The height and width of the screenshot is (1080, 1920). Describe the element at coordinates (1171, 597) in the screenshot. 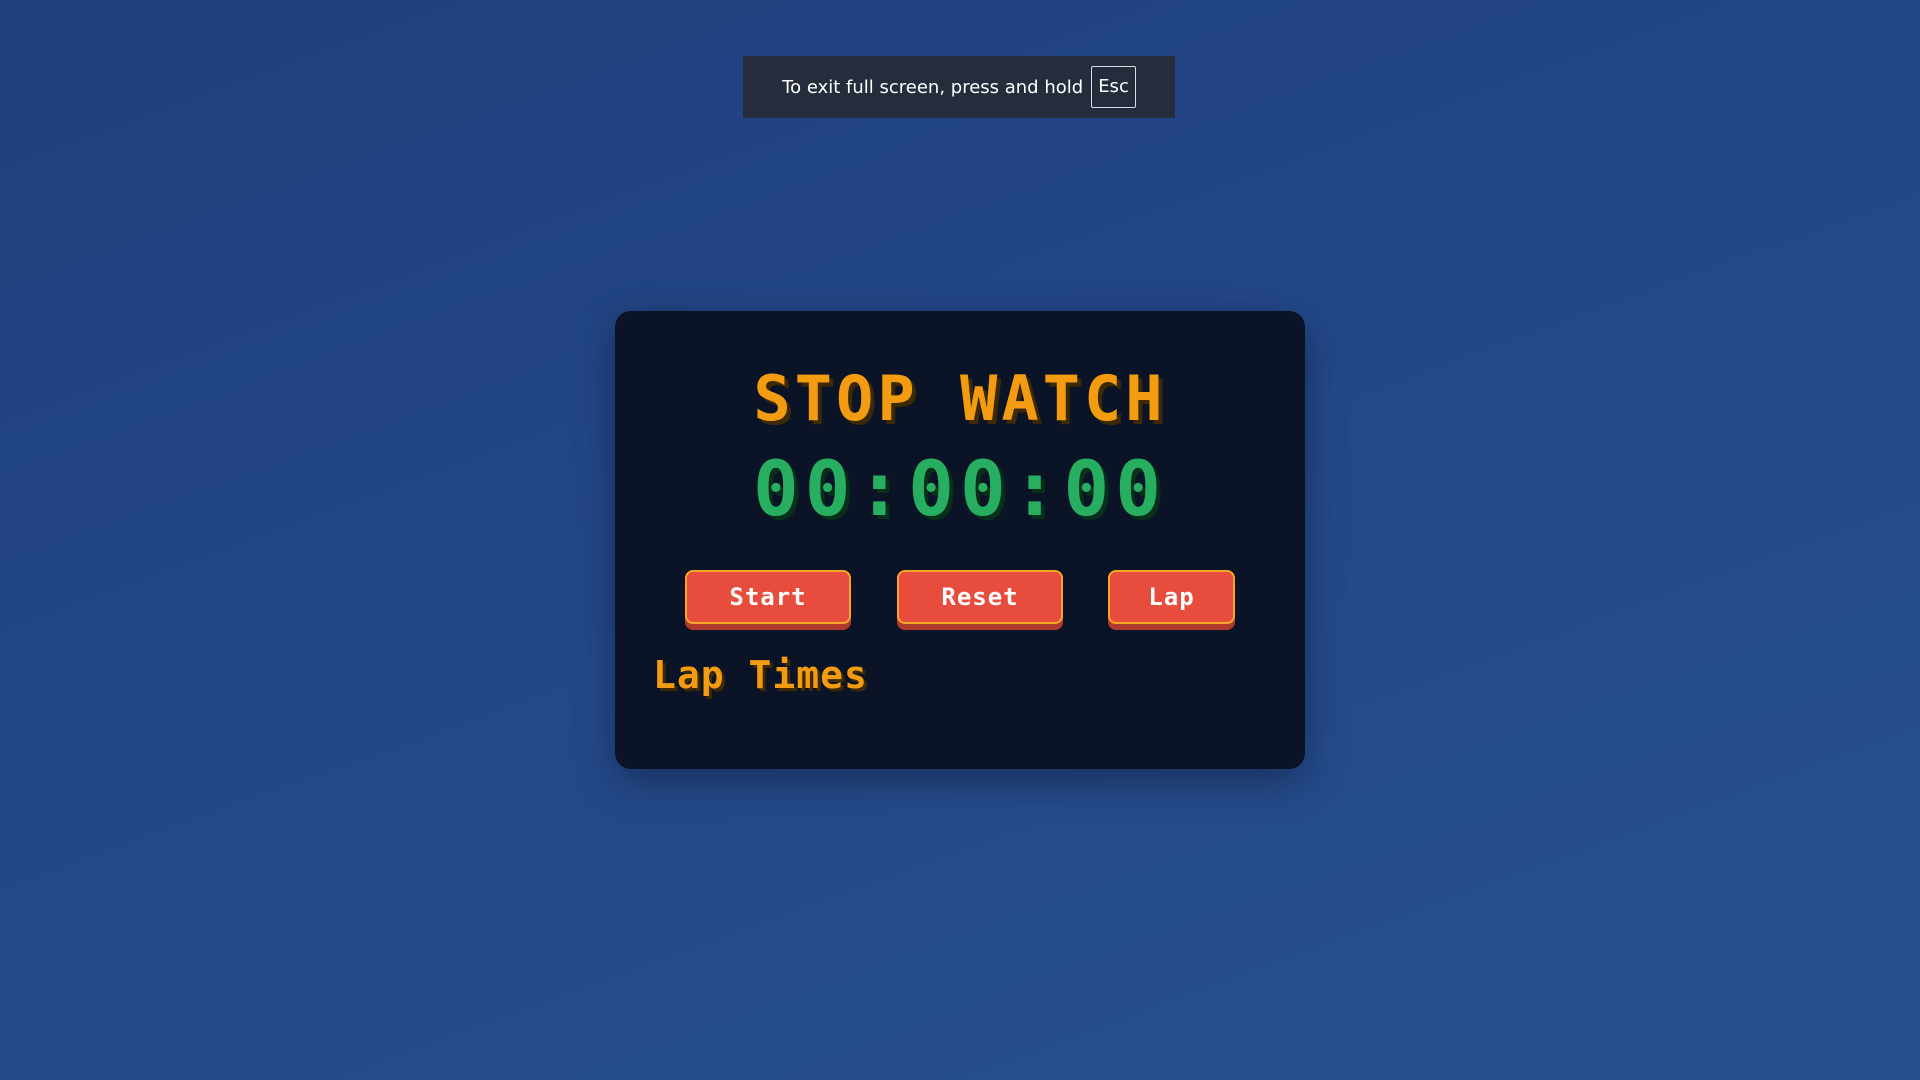

I see `lap-button: Lap` at that location.